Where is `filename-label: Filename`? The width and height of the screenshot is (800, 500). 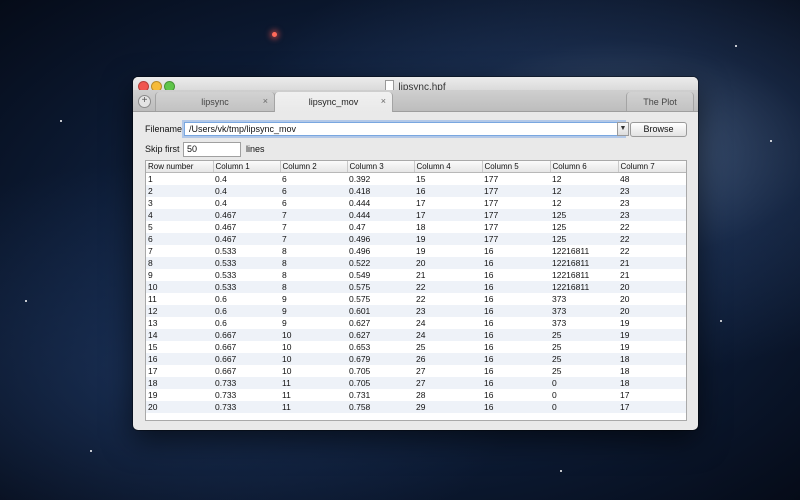
filename-label: Filename is located at coordinates (164, 129).